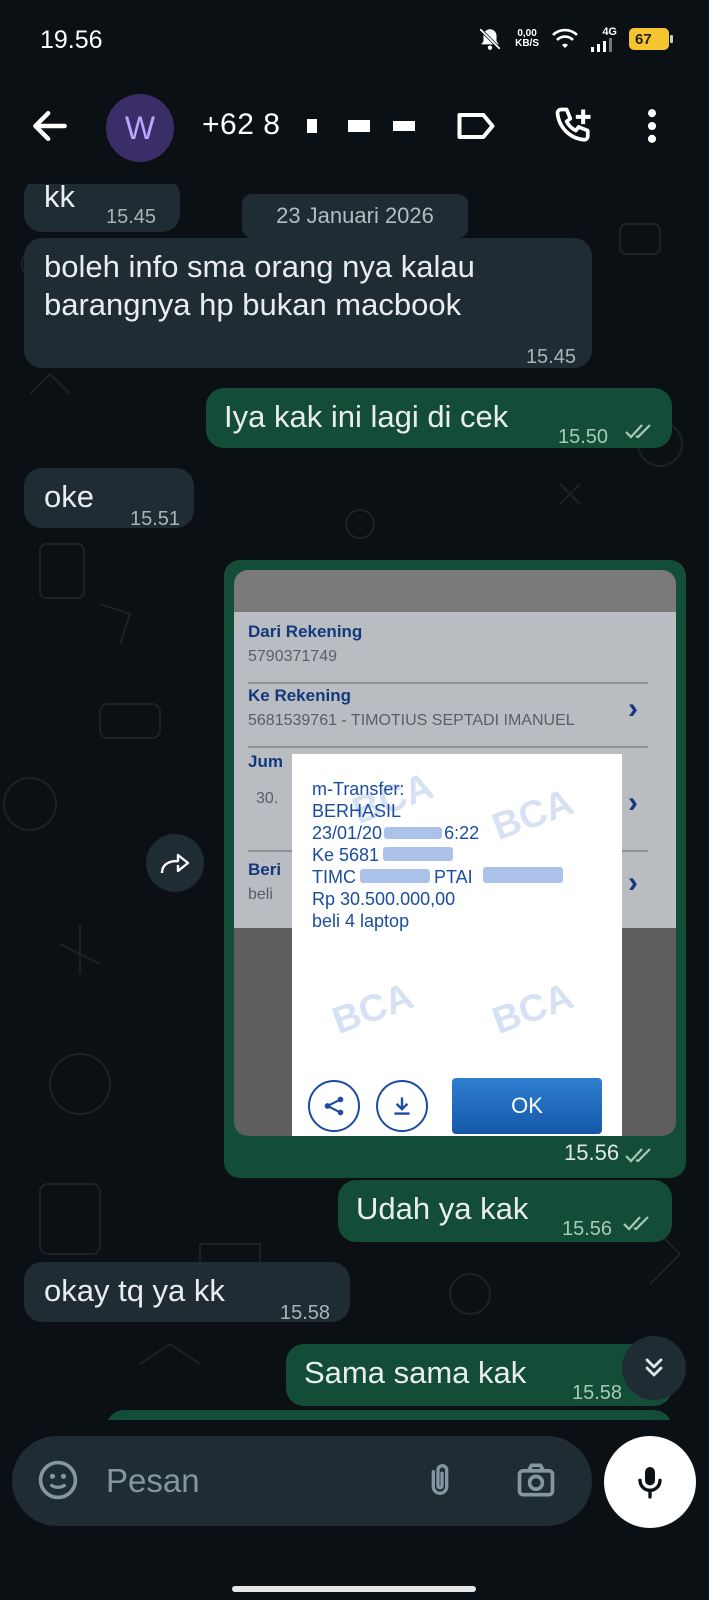 This screenshot has height=1600, width=709. I want to click on status-bar: 19.56 0,00 KB/S 4G 67, so click(354, 40).